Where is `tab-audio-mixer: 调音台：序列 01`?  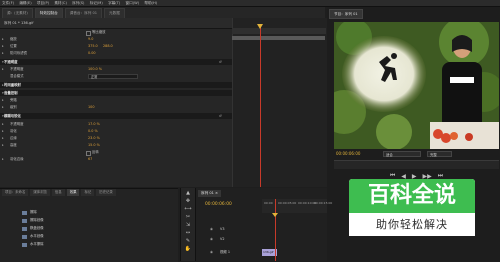 tab-audio-mixer: 调音台：序列 01 is located at coordinates (83, 13).